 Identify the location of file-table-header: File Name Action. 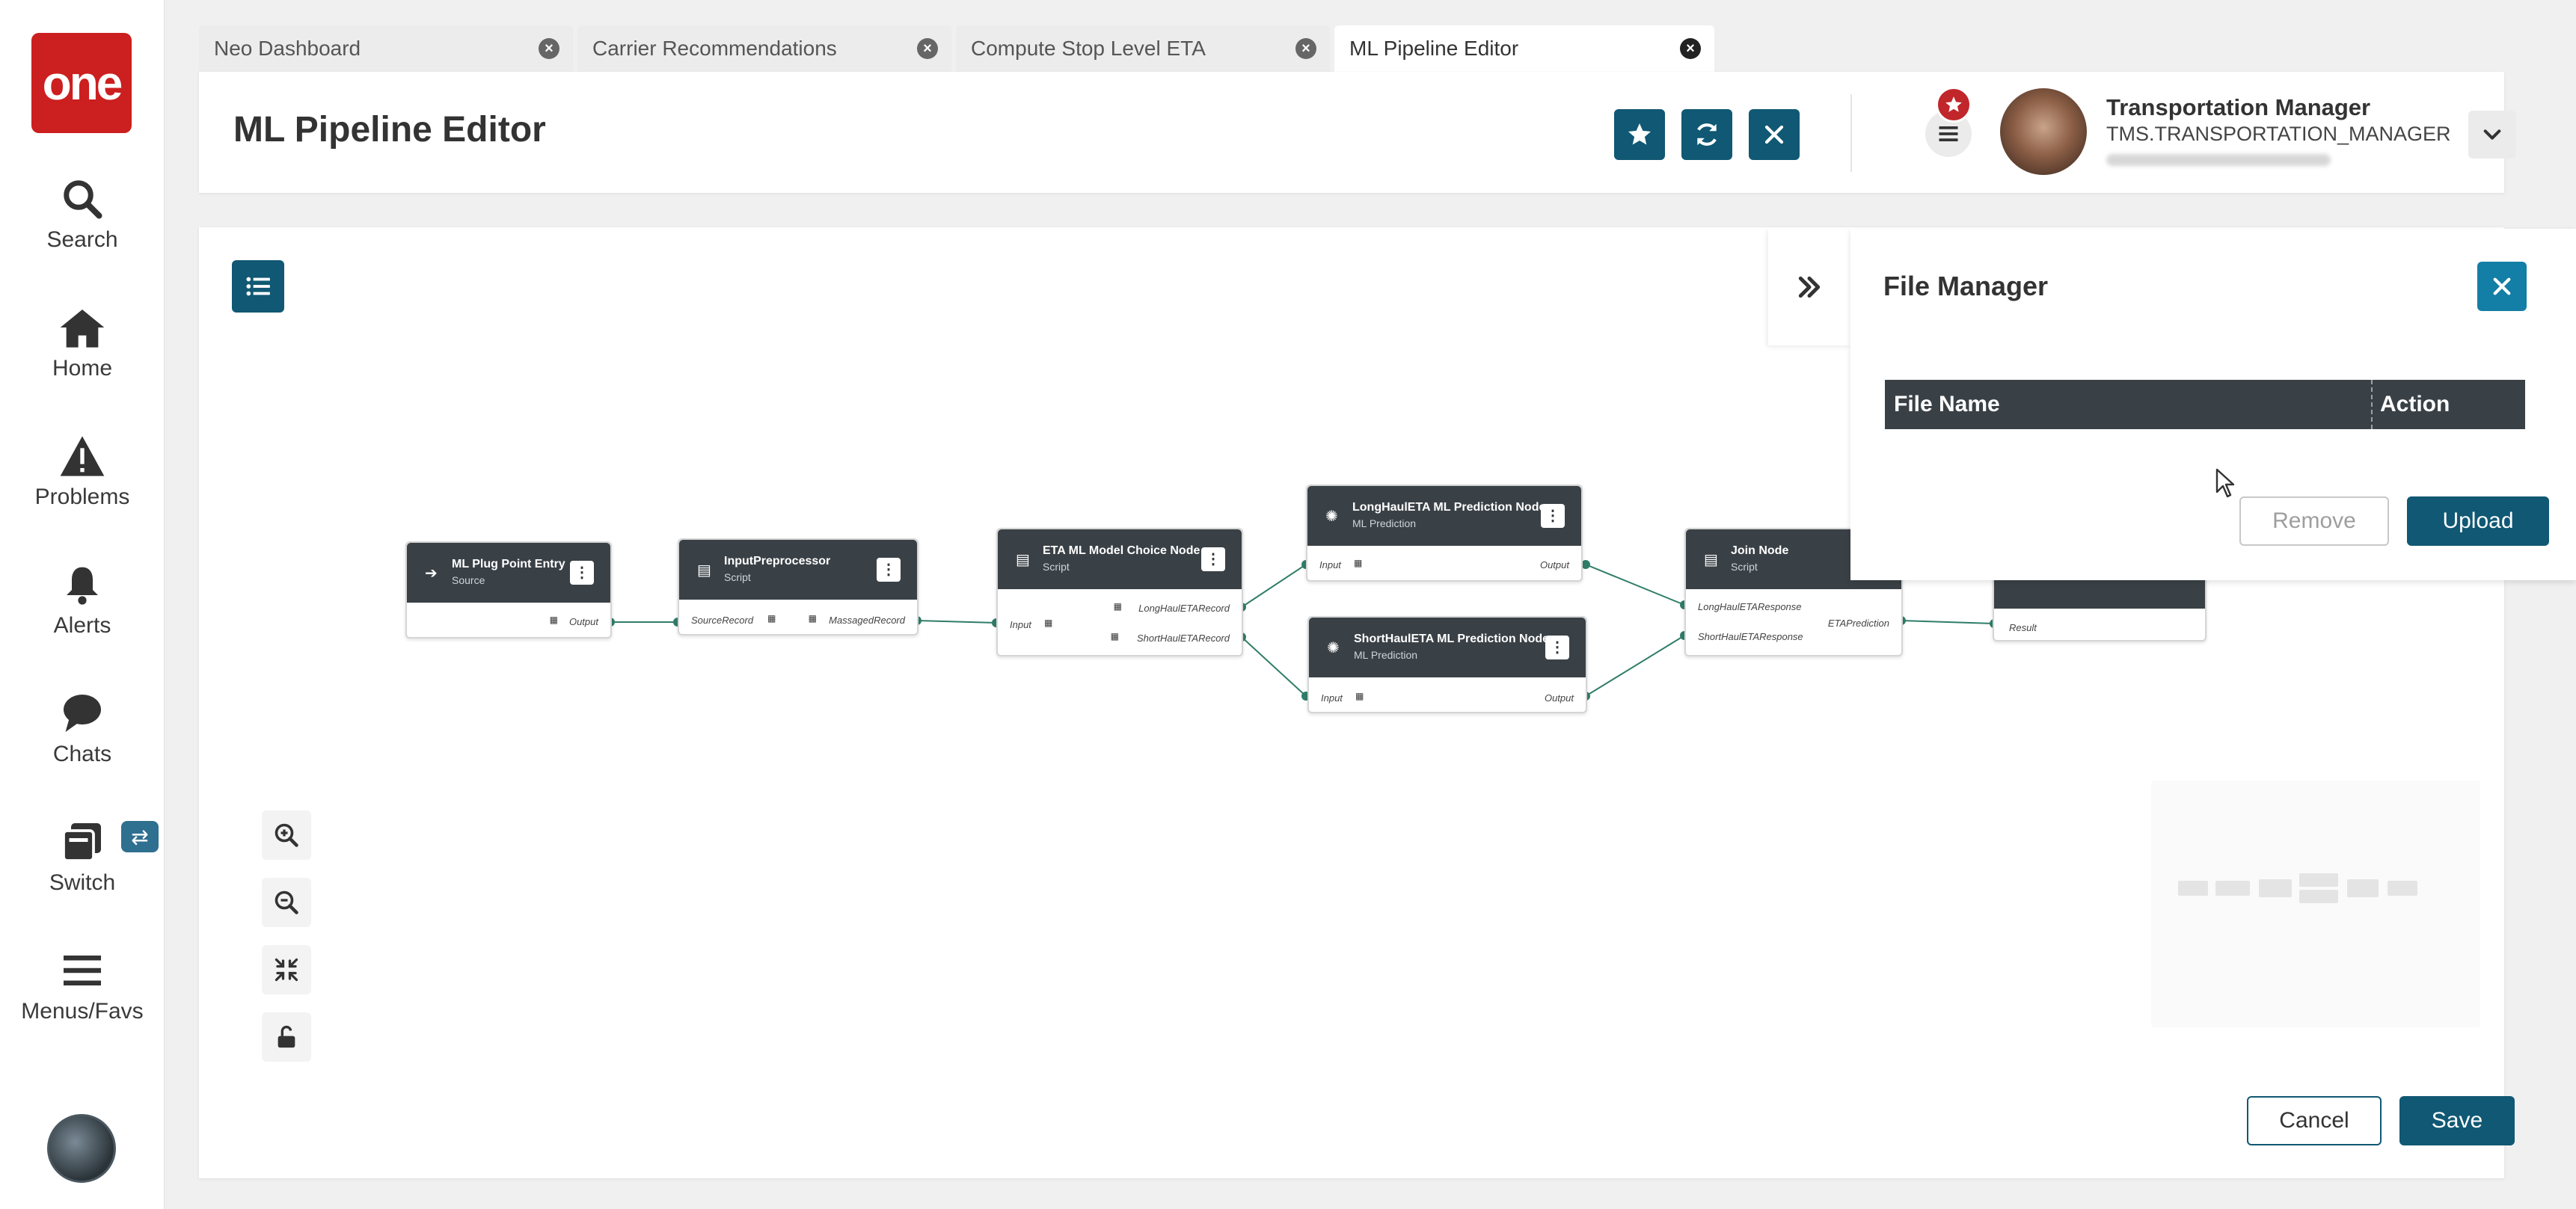
(2205, 405).